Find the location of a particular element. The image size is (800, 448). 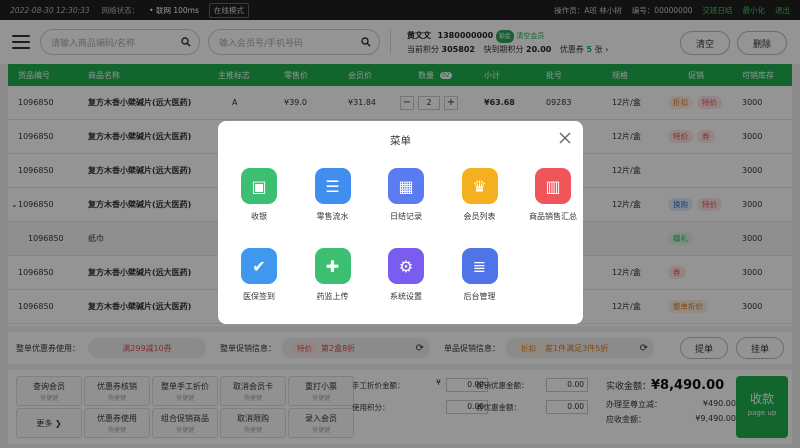

crown-icon: ♛ is located at coordinates (479, 186).